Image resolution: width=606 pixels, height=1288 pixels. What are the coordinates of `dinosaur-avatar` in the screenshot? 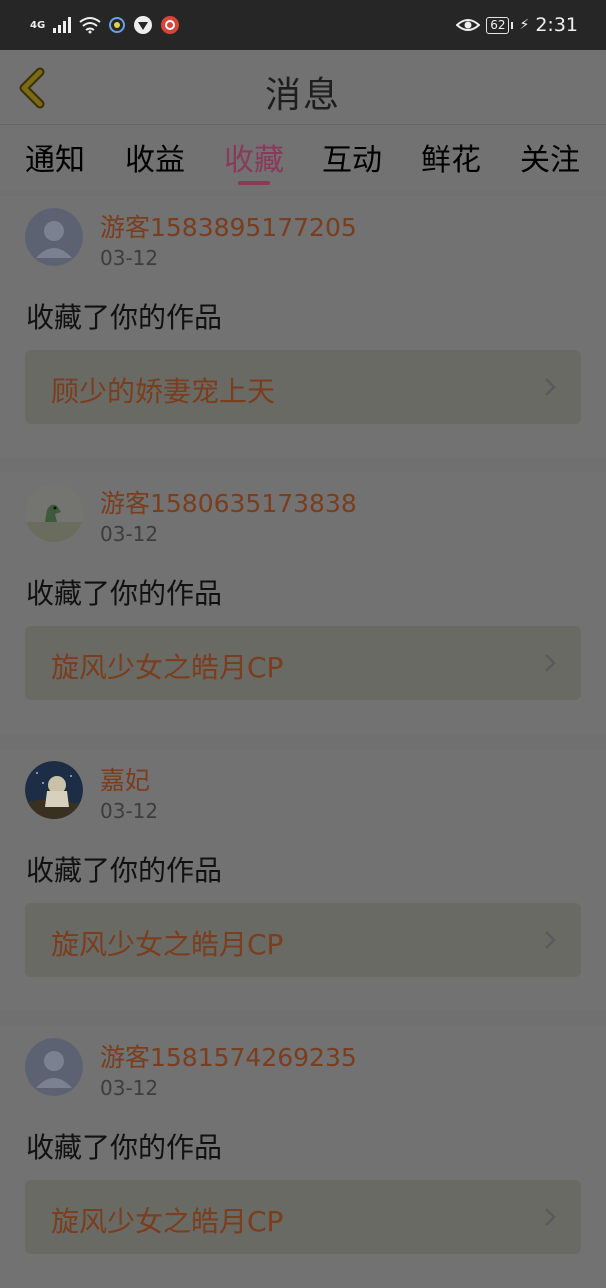 It's located at (54, 513).